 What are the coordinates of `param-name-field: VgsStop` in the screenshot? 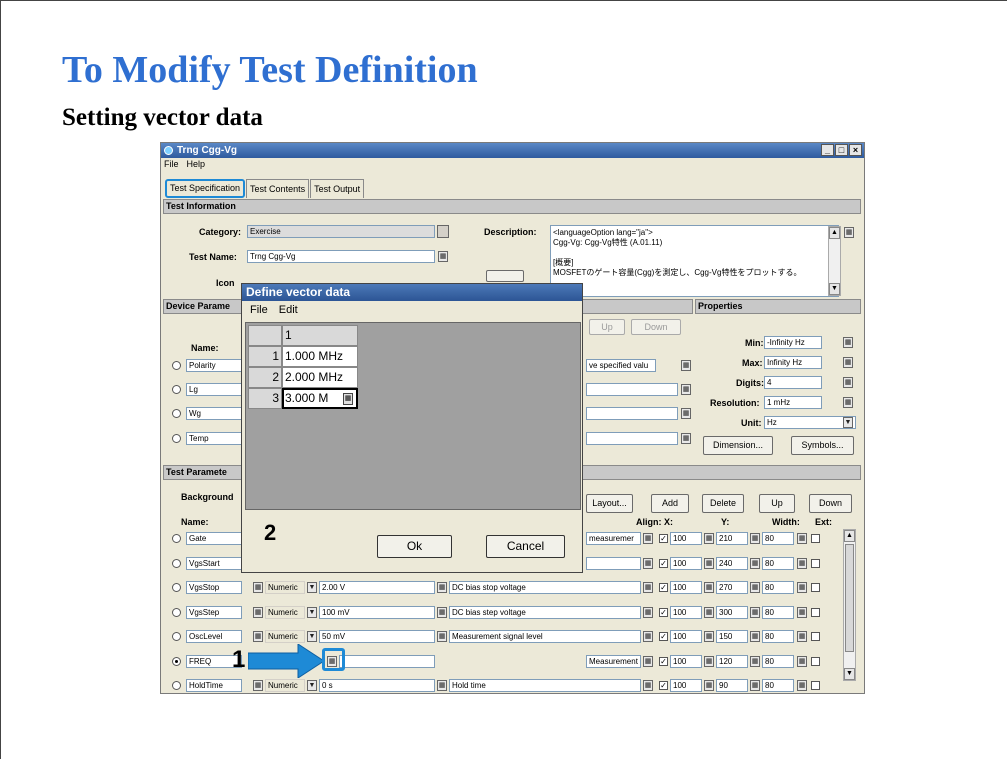 It's located at (214, 587).